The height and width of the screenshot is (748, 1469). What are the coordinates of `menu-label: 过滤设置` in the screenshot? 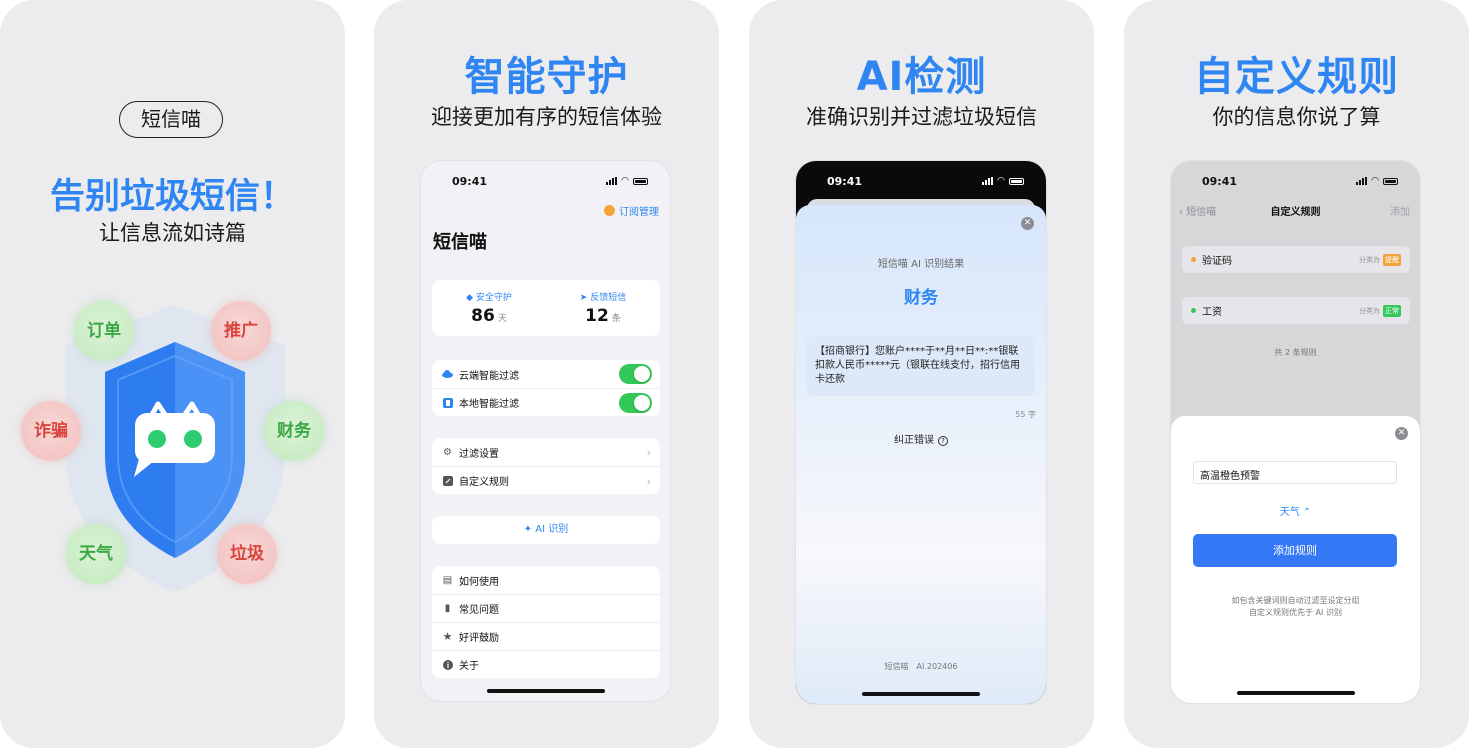 It's located at (479, 454).